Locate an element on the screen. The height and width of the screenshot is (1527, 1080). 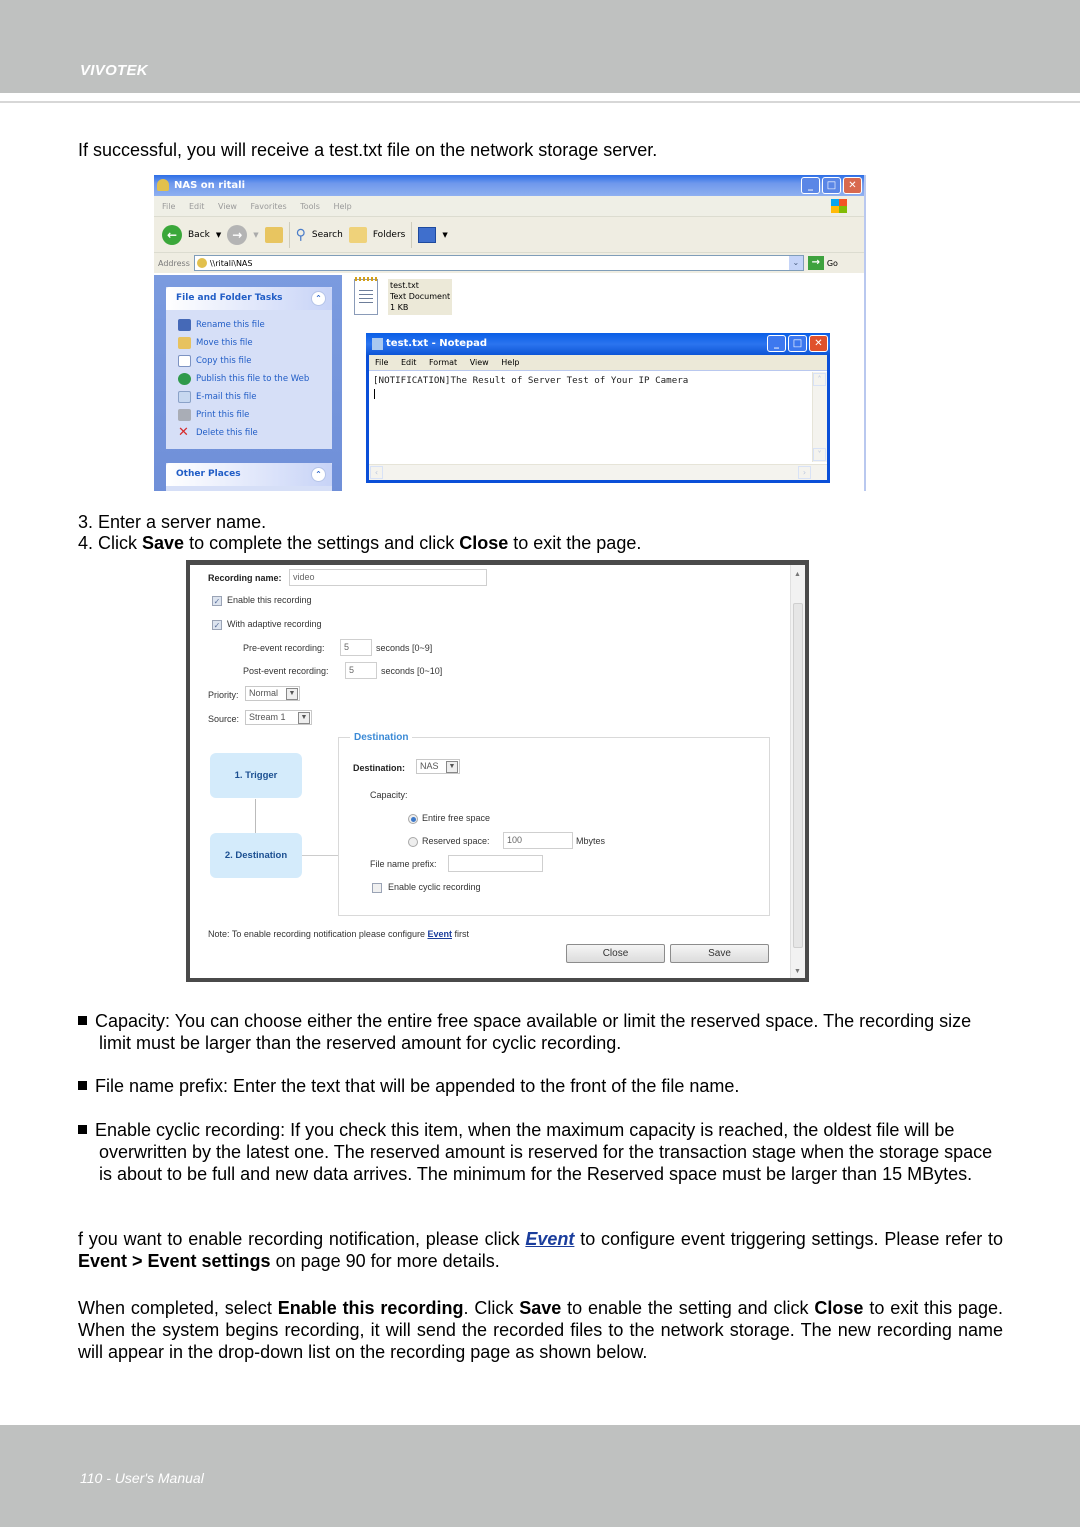
scroll-up-icon: ▲ is located at coordinates (797, 574).